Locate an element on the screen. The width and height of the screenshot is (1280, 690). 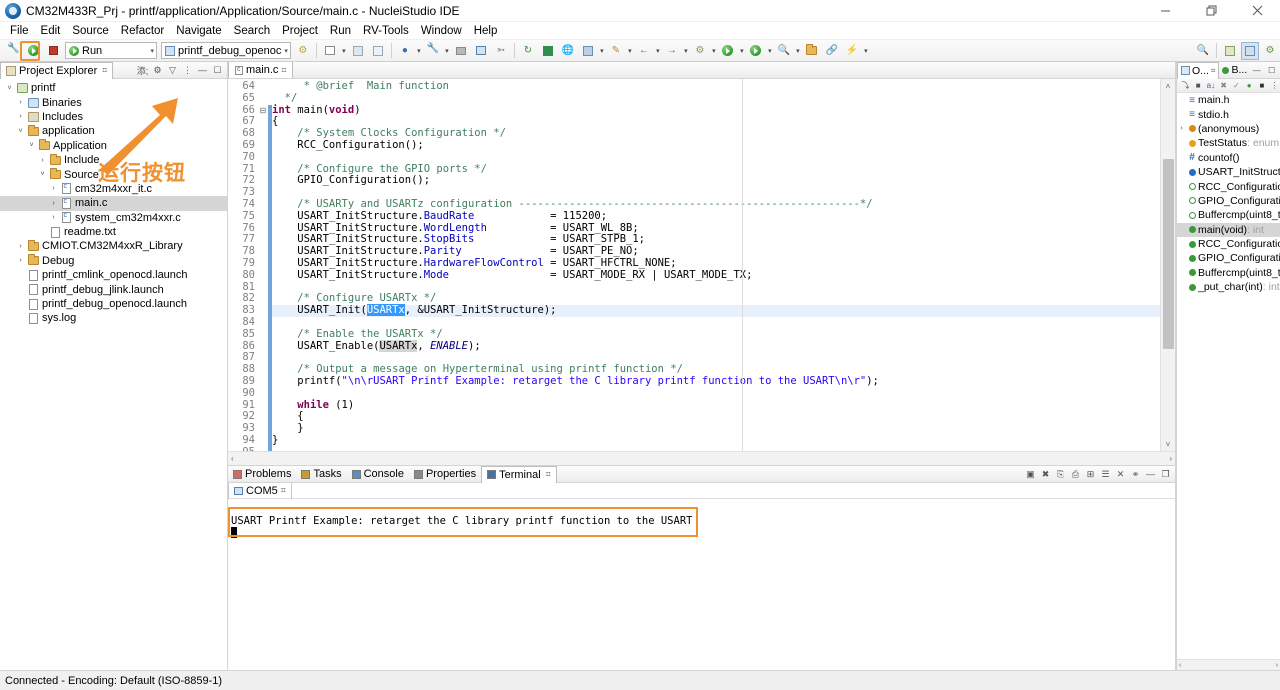
maximize-view-button: ☐ is located at coordinates (217, 70).